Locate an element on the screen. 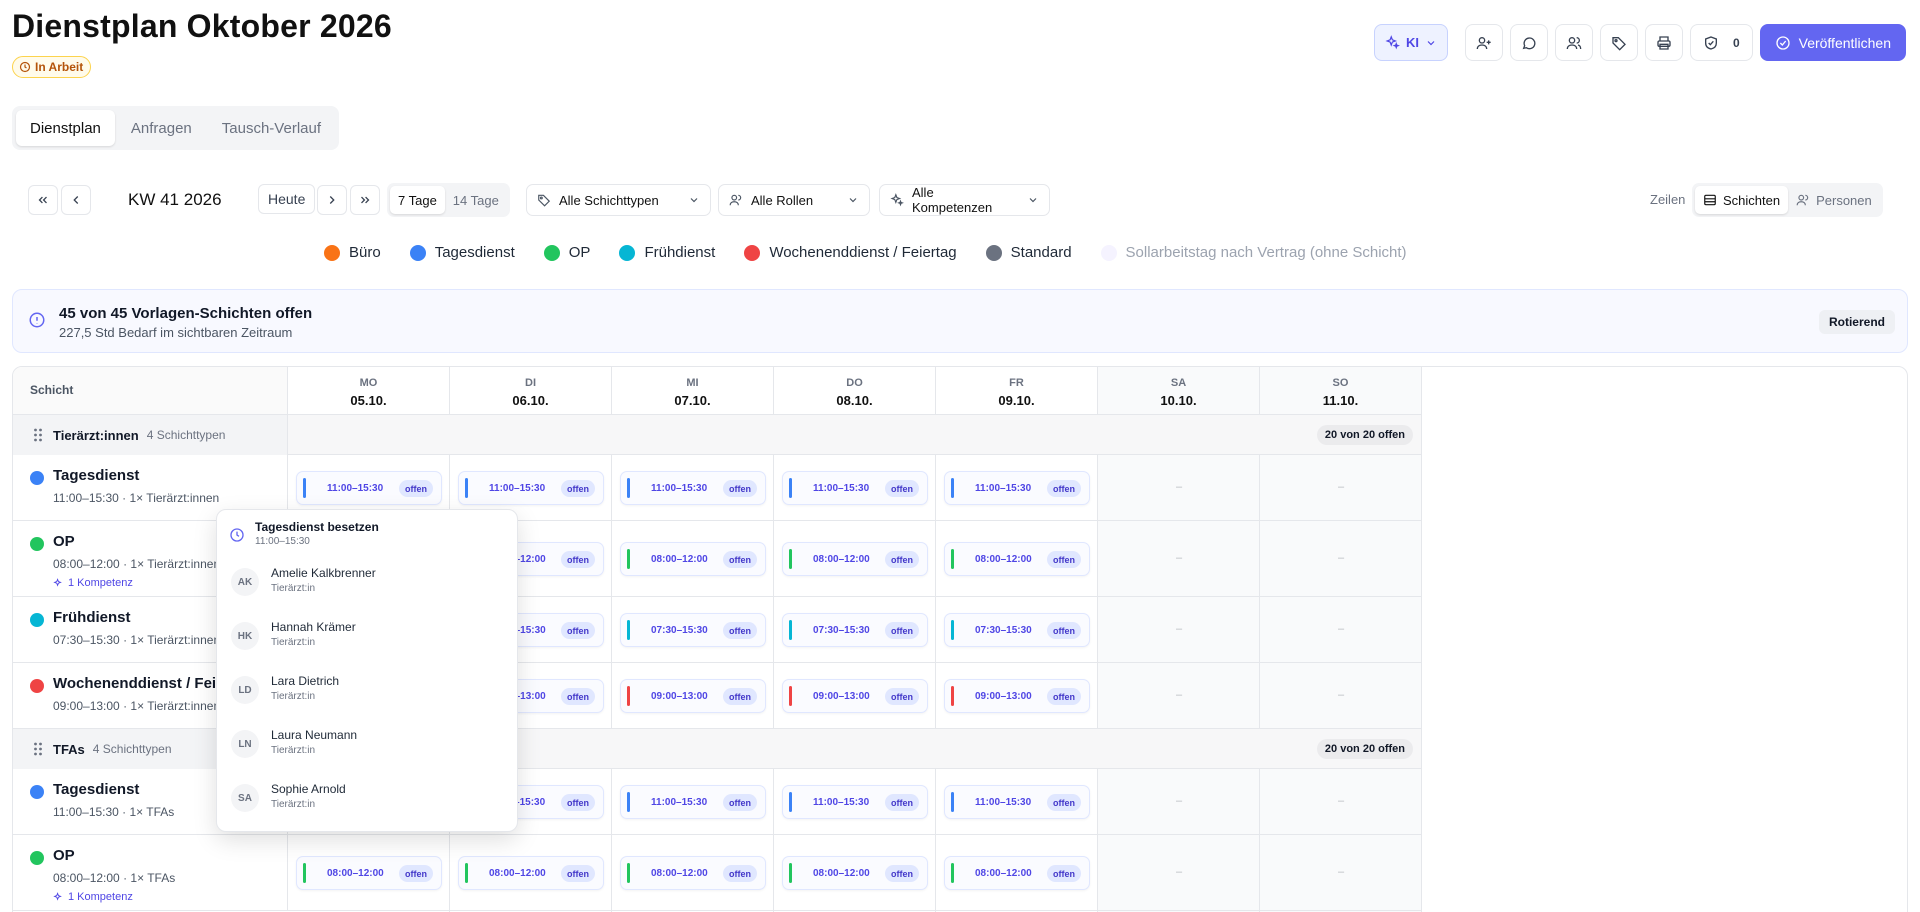  day-name: DO is located at coordinates (854, 383).